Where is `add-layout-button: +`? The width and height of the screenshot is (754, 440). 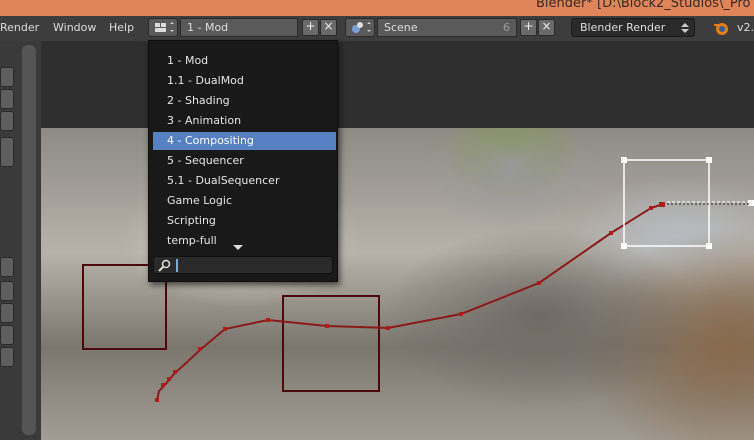
add-layout-button: + is located at coordinates (310, 27).